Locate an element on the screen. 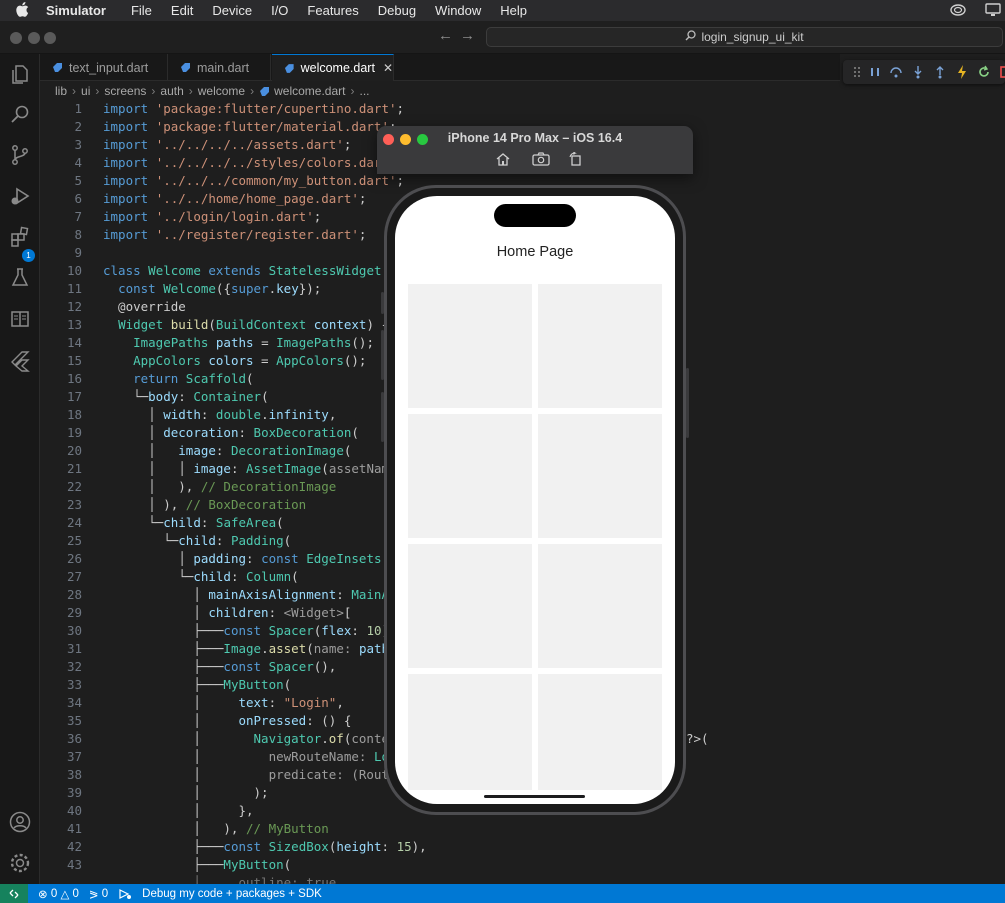 This screenshot has height=903, width=1005. display-icon is located at coordinates (993, 10).